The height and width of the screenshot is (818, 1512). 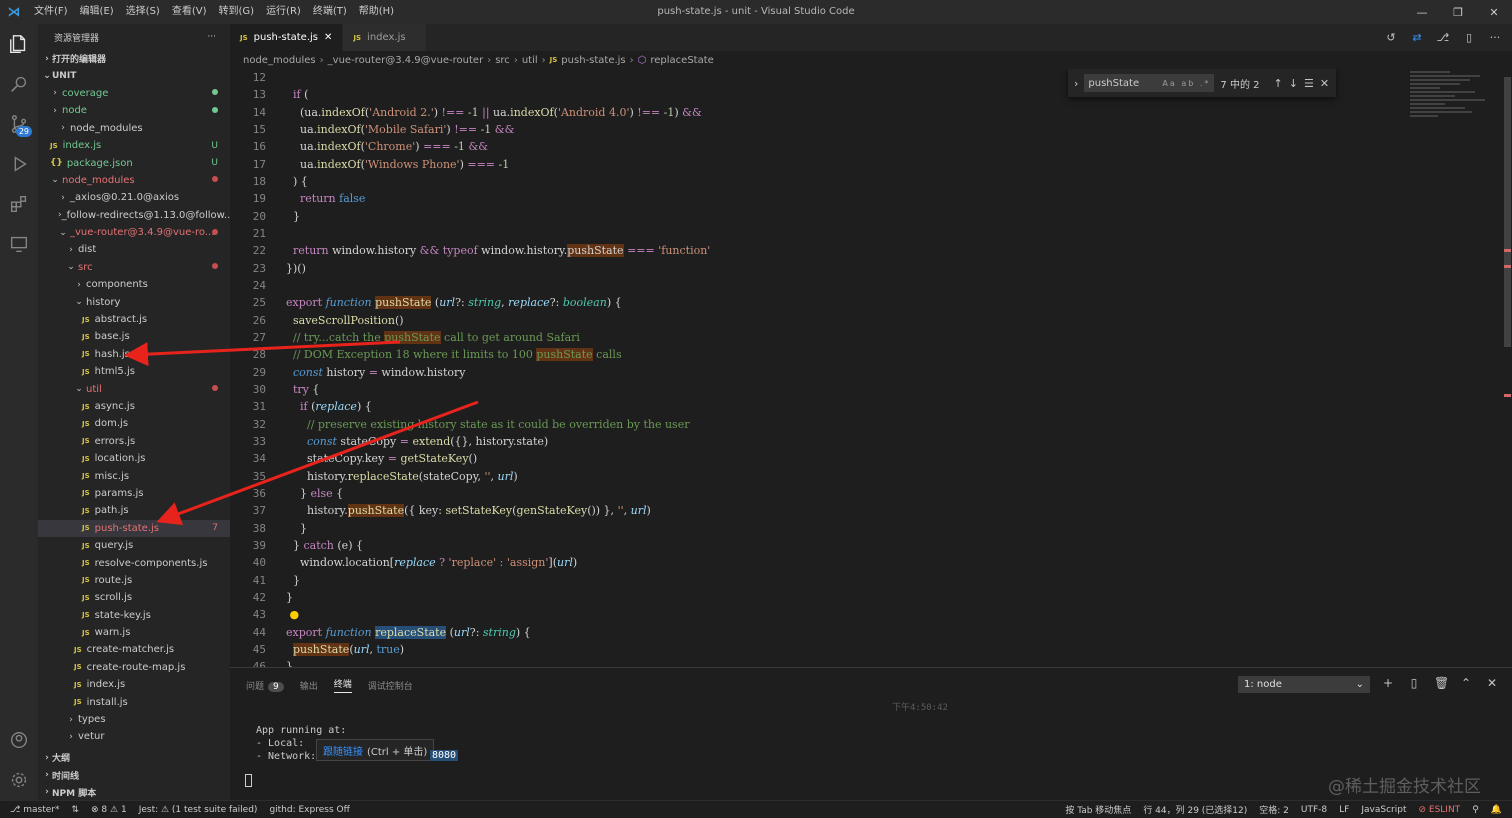 What do you see at coordinates (1076, 83) in the screenshot?
I see `toggle-replace-icon: ›` at bounding box center [1076, 83].